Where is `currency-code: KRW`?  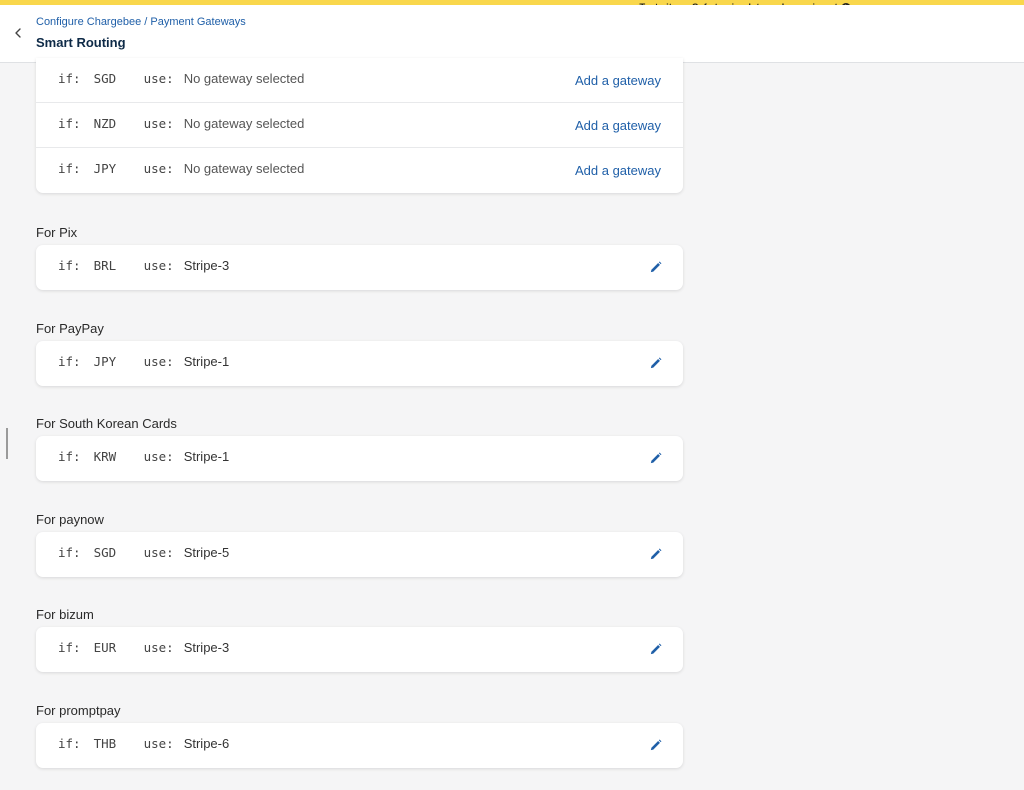
currency-code: KRW is located at coordinates (105, 456).